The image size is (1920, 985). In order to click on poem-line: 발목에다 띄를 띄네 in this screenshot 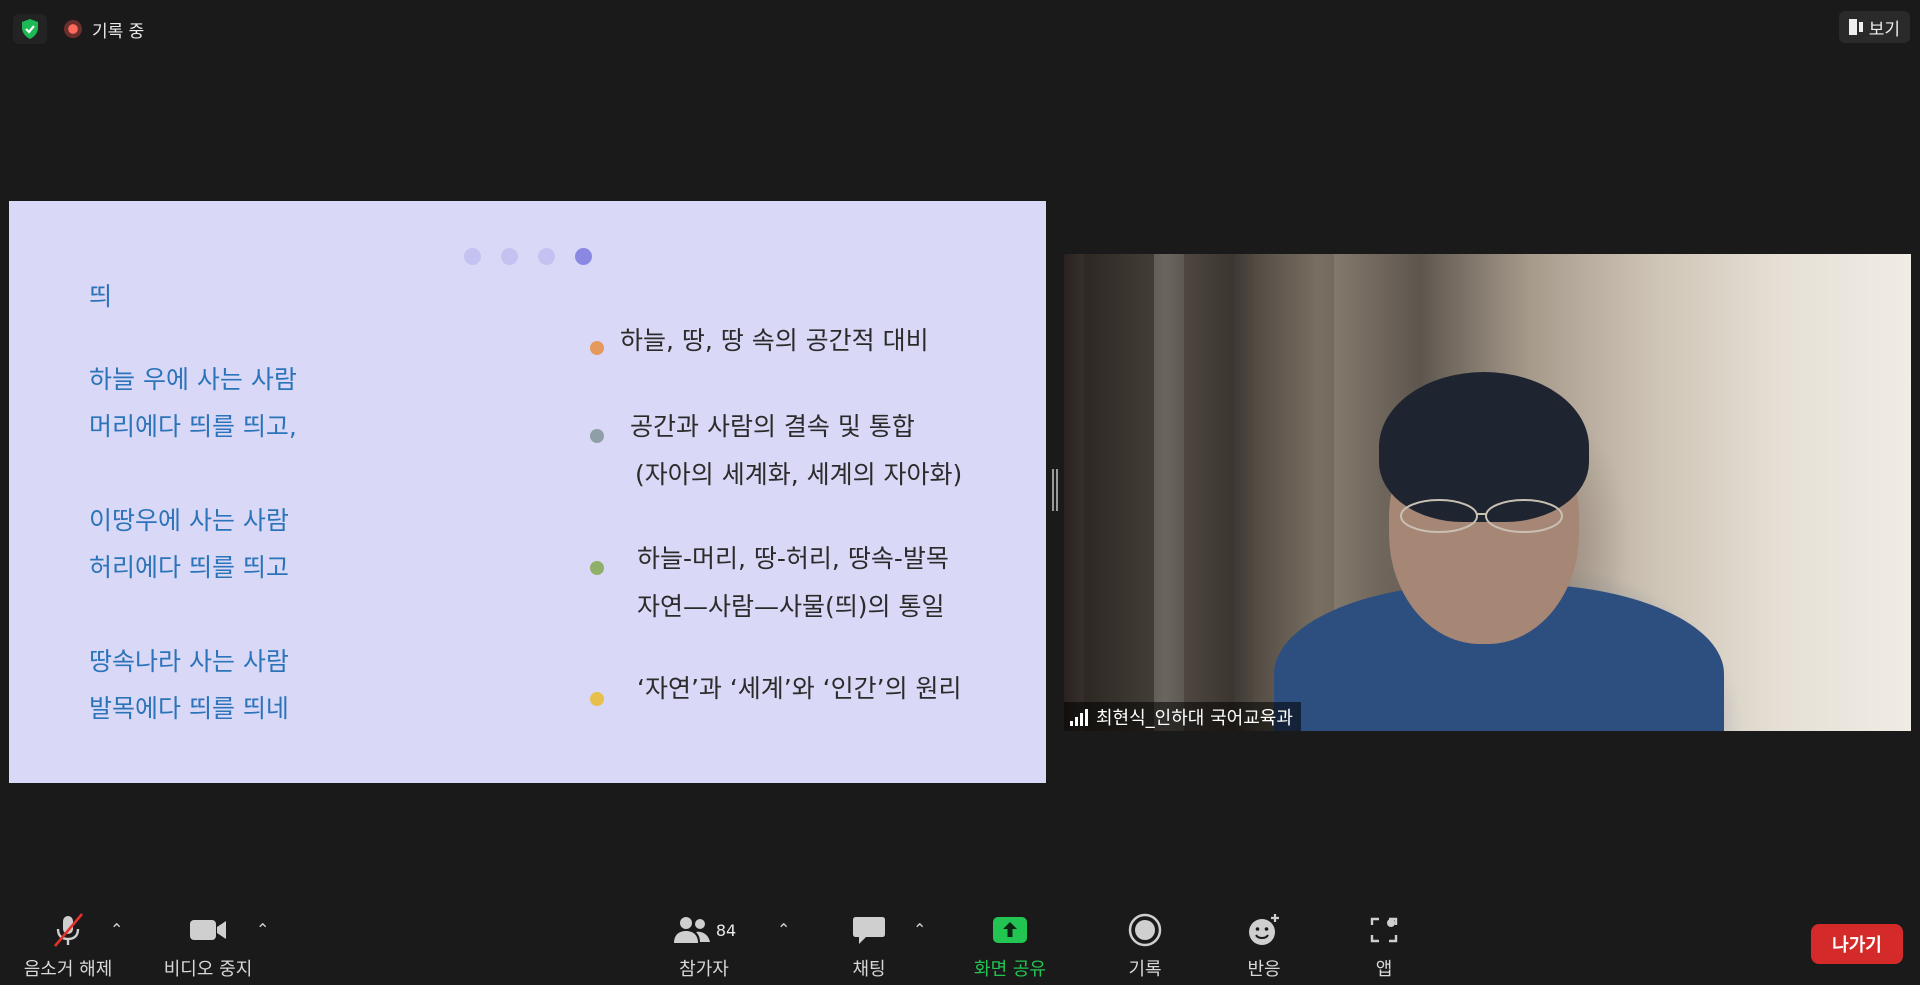, I will do `click(189, 708)`.